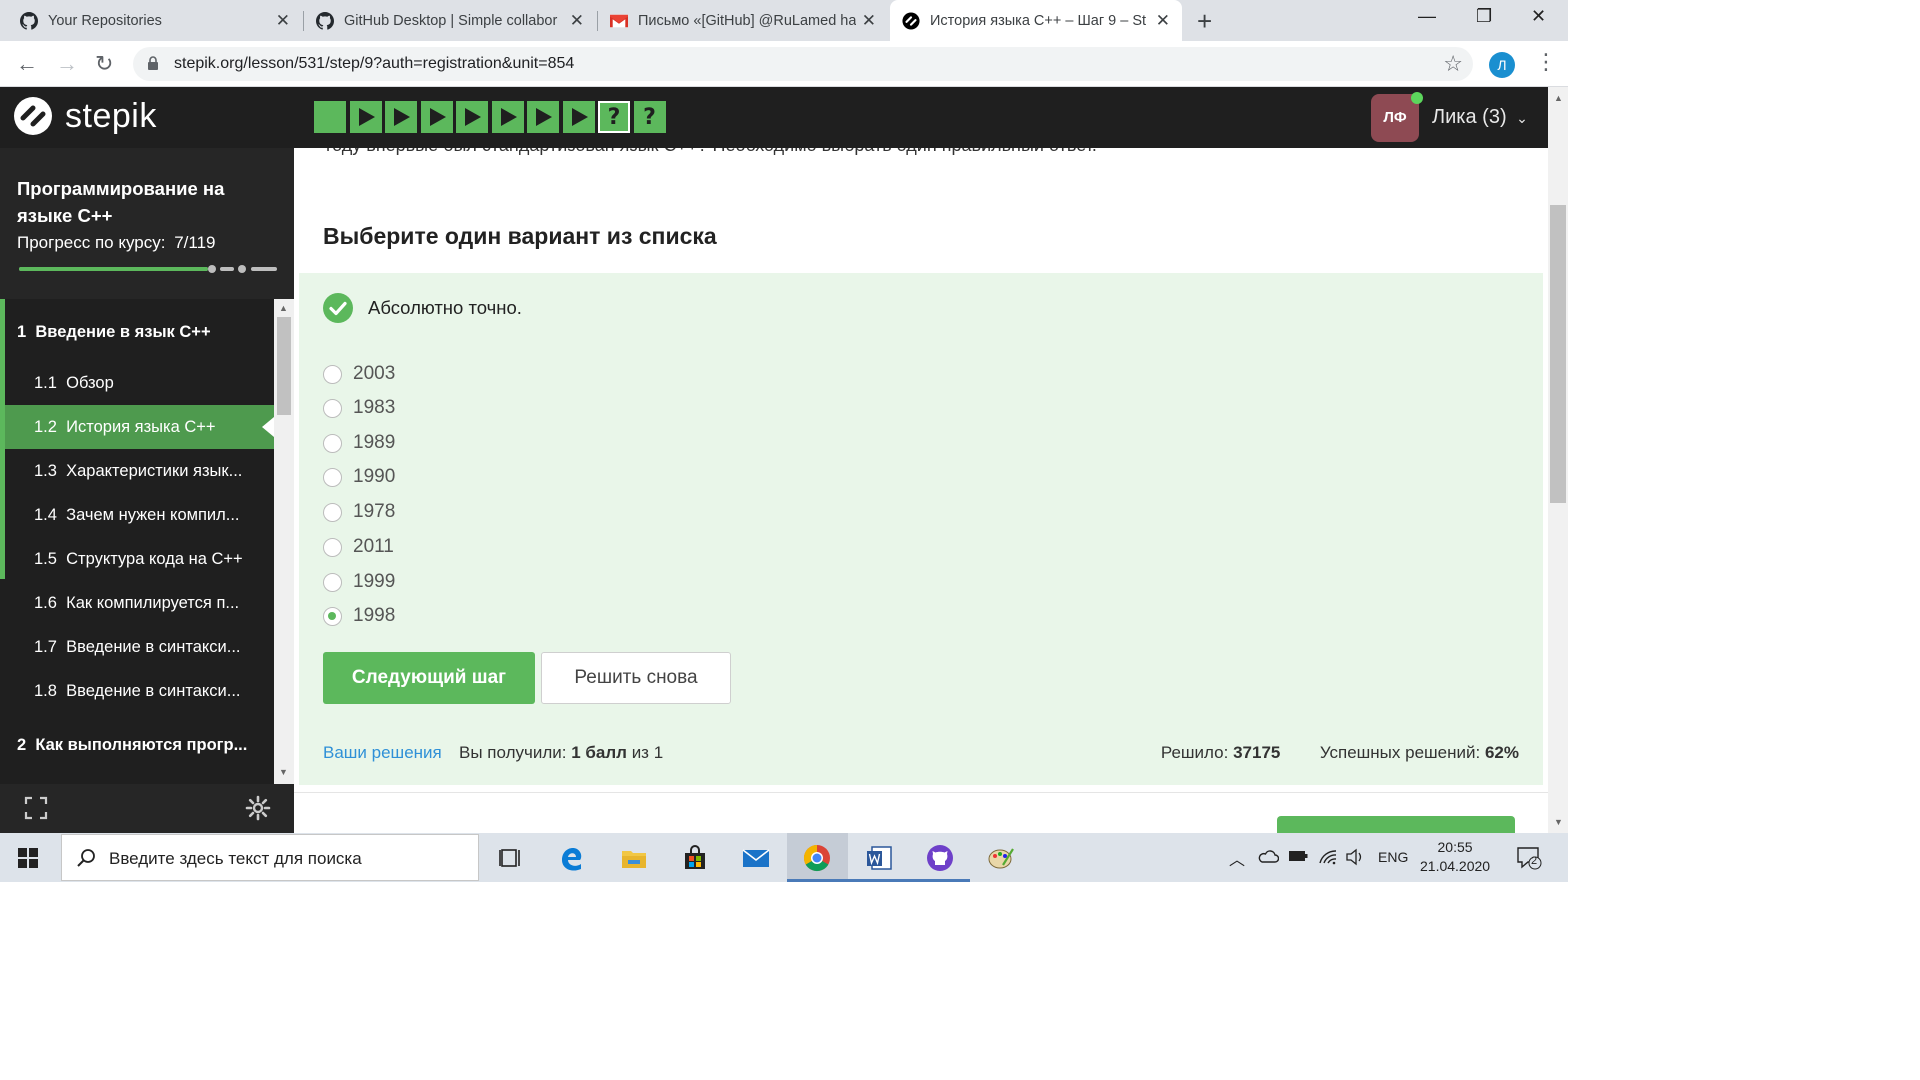  What do you see at coordinates (634, 858) in the screenshot?
I see `file-explorer-icon` at bounding box center [634, 858].